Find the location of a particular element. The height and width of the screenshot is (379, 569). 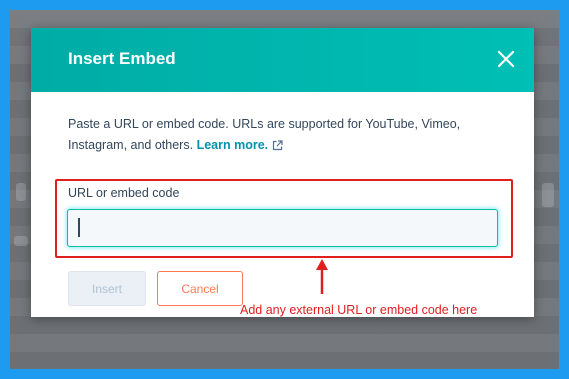

annotation-arrow is located at coordinates (322, 276).